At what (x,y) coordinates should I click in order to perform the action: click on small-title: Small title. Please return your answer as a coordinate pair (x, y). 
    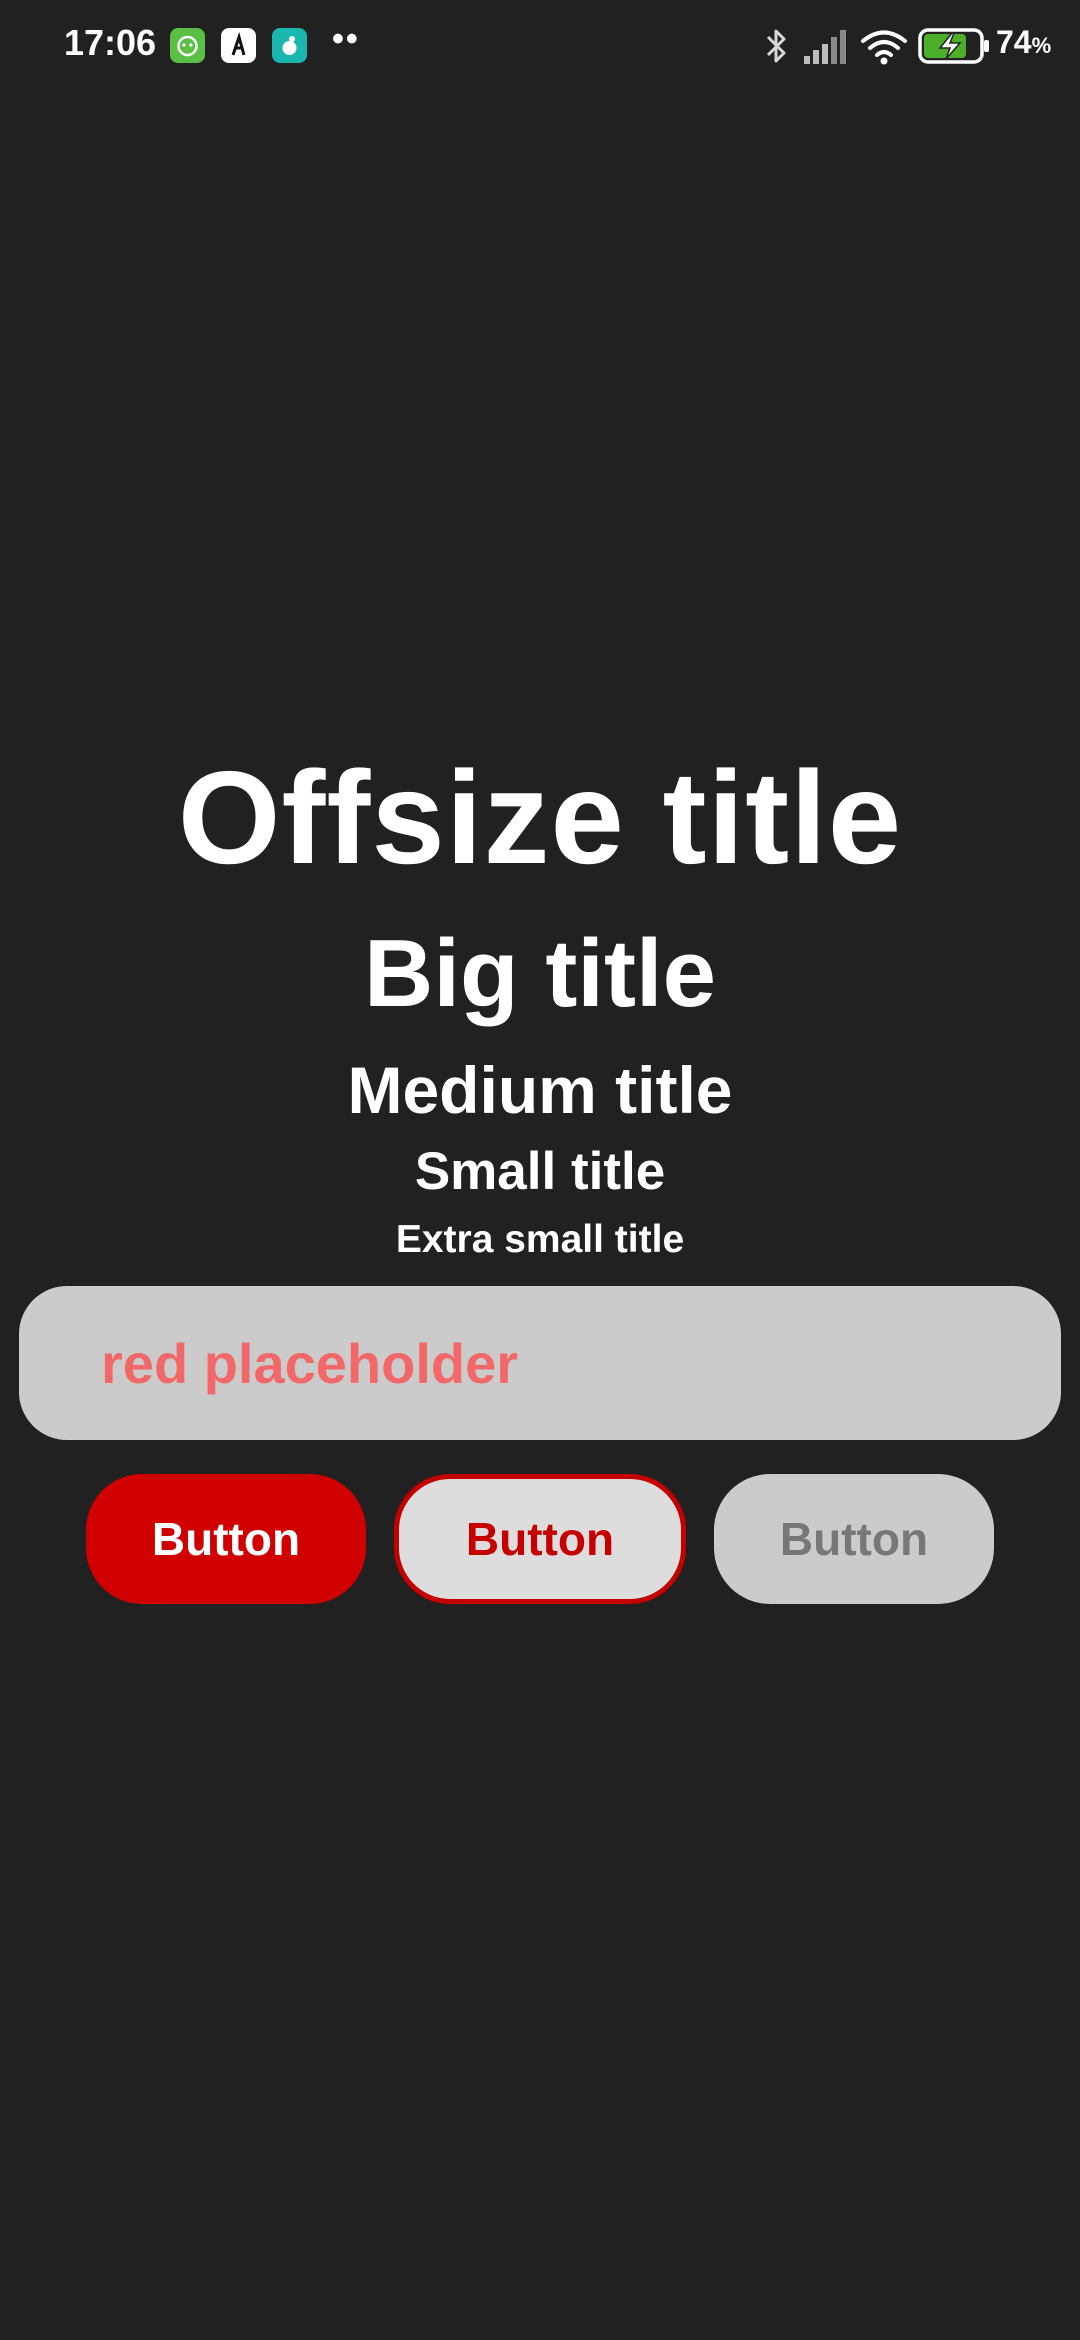
    Looking at the image, I should click on (540, 1171).